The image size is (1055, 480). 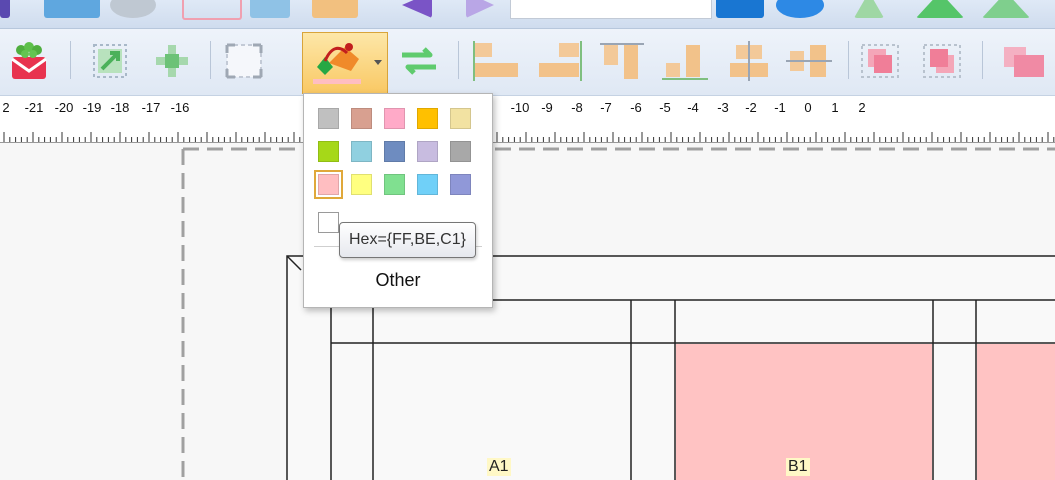 I want to click on add-node-button, so click(x=172, y=60).